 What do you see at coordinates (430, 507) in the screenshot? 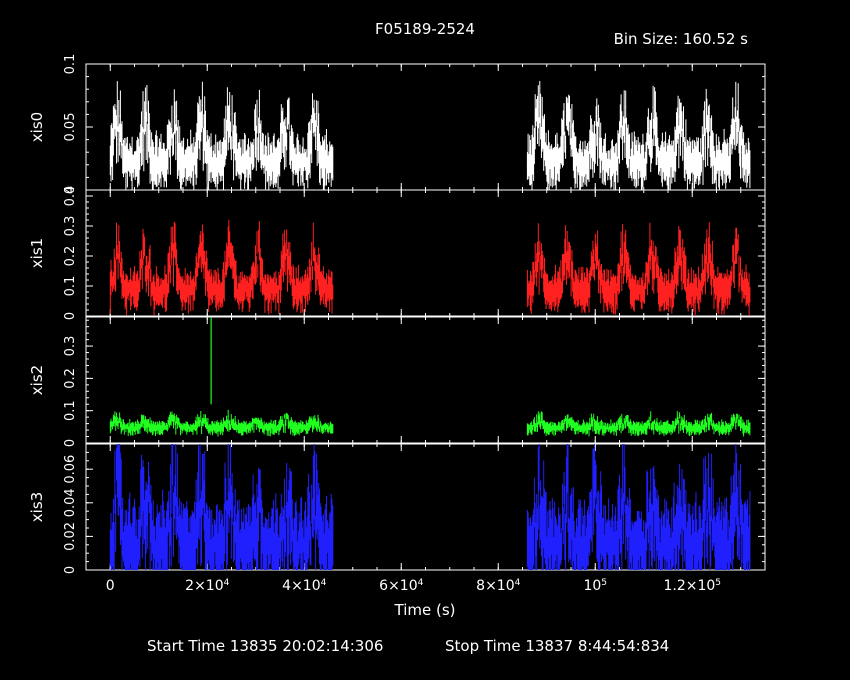
I see `series-line-xis3` at bounding box center [430, 507].